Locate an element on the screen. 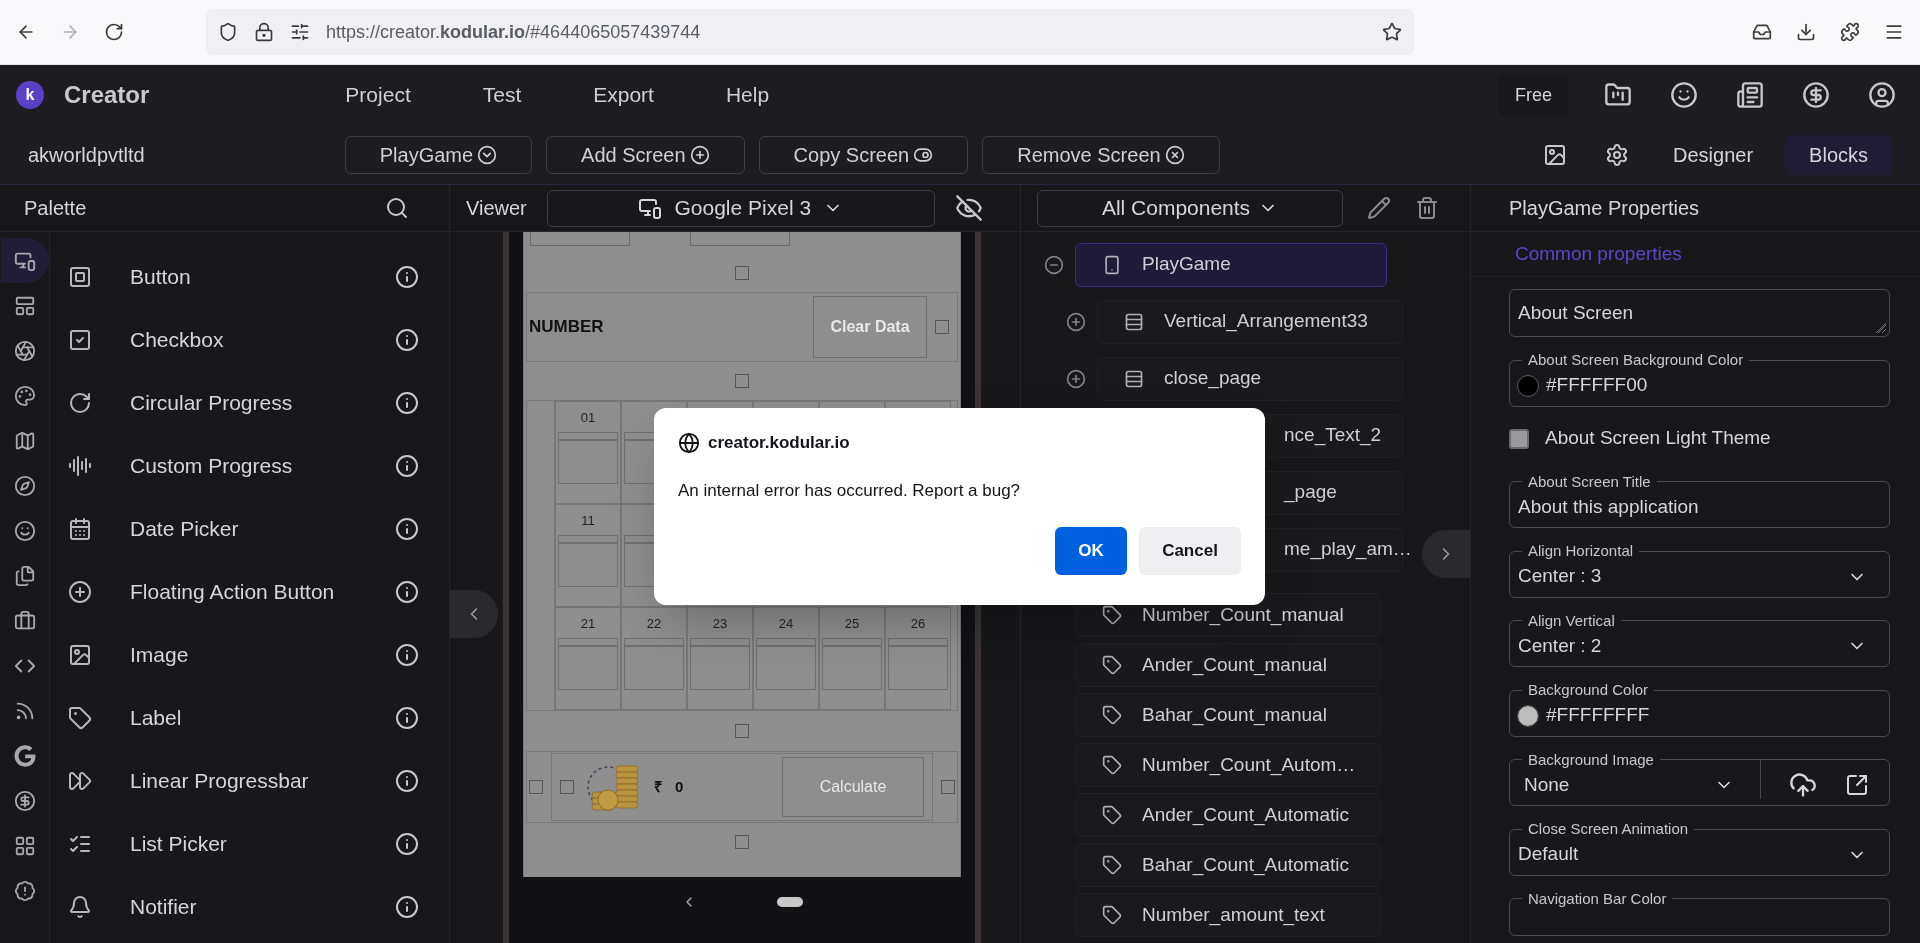  theme-face-icon is located at coordinates (1684, 95).